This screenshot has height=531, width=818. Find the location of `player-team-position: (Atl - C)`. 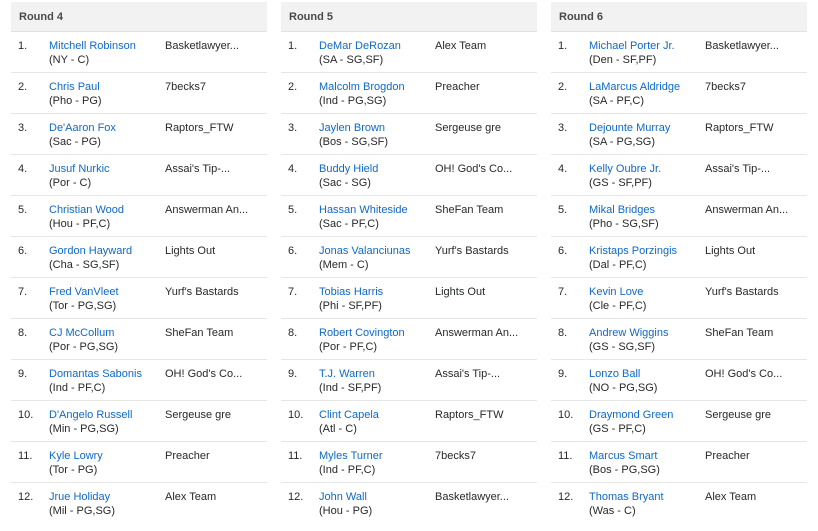

player-team-position: (Atl - C) is located at coordinates (338, 429).